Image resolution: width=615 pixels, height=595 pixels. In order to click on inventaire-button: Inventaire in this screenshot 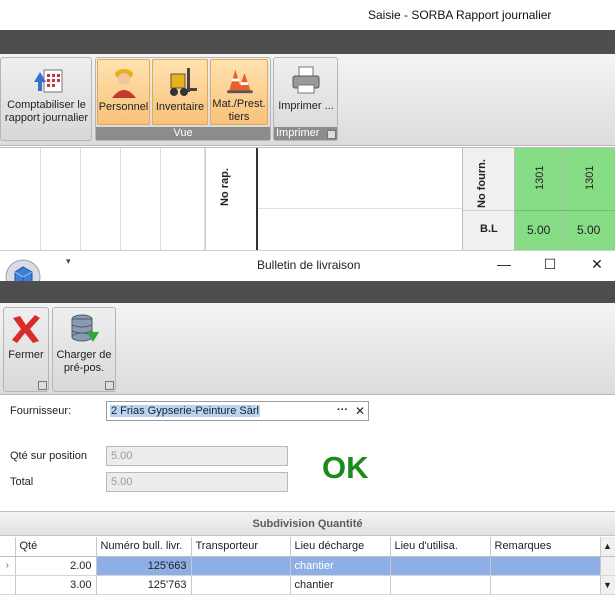, I will do `click(180, 92)`.